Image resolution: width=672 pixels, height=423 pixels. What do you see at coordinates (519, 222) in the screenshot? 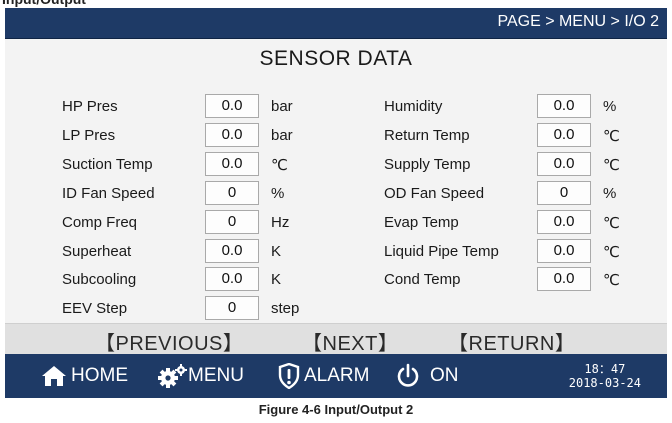
I see `sensor-row-evap-temp: Evap Temp 0.0 ℃` at bounding box center [519, 222].